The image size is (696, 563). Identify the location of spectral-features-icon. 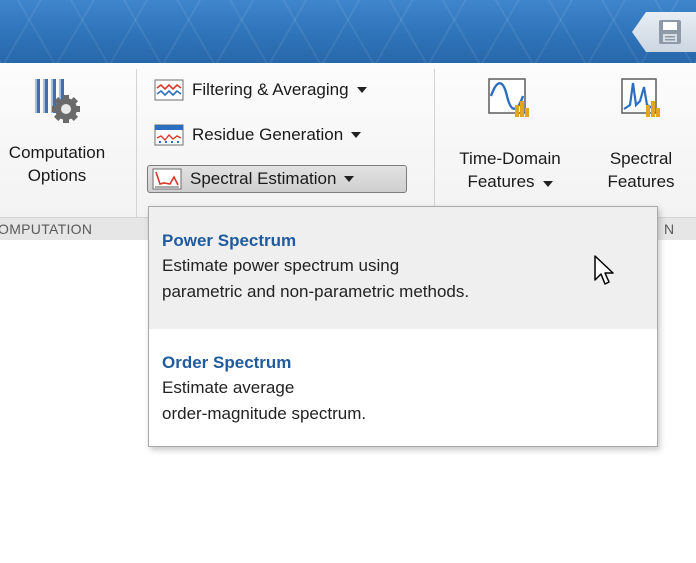
(640, 97).